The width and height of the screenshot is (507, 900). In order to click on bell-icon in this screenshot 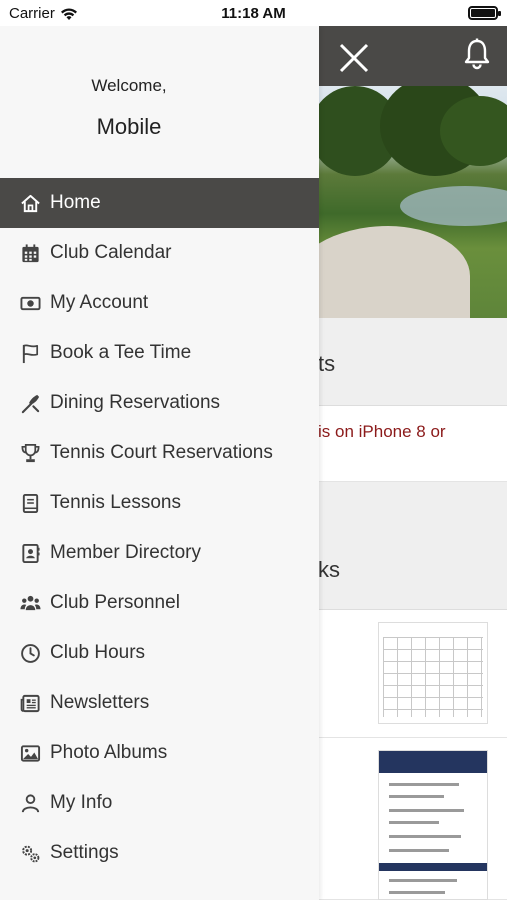, I will do `click(477, 54)`.